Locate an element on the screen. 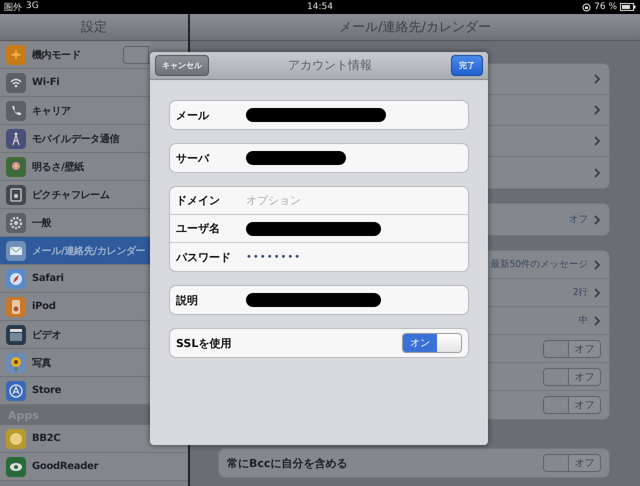  clock-text: 14:54 is located at coordinates (320, 7).